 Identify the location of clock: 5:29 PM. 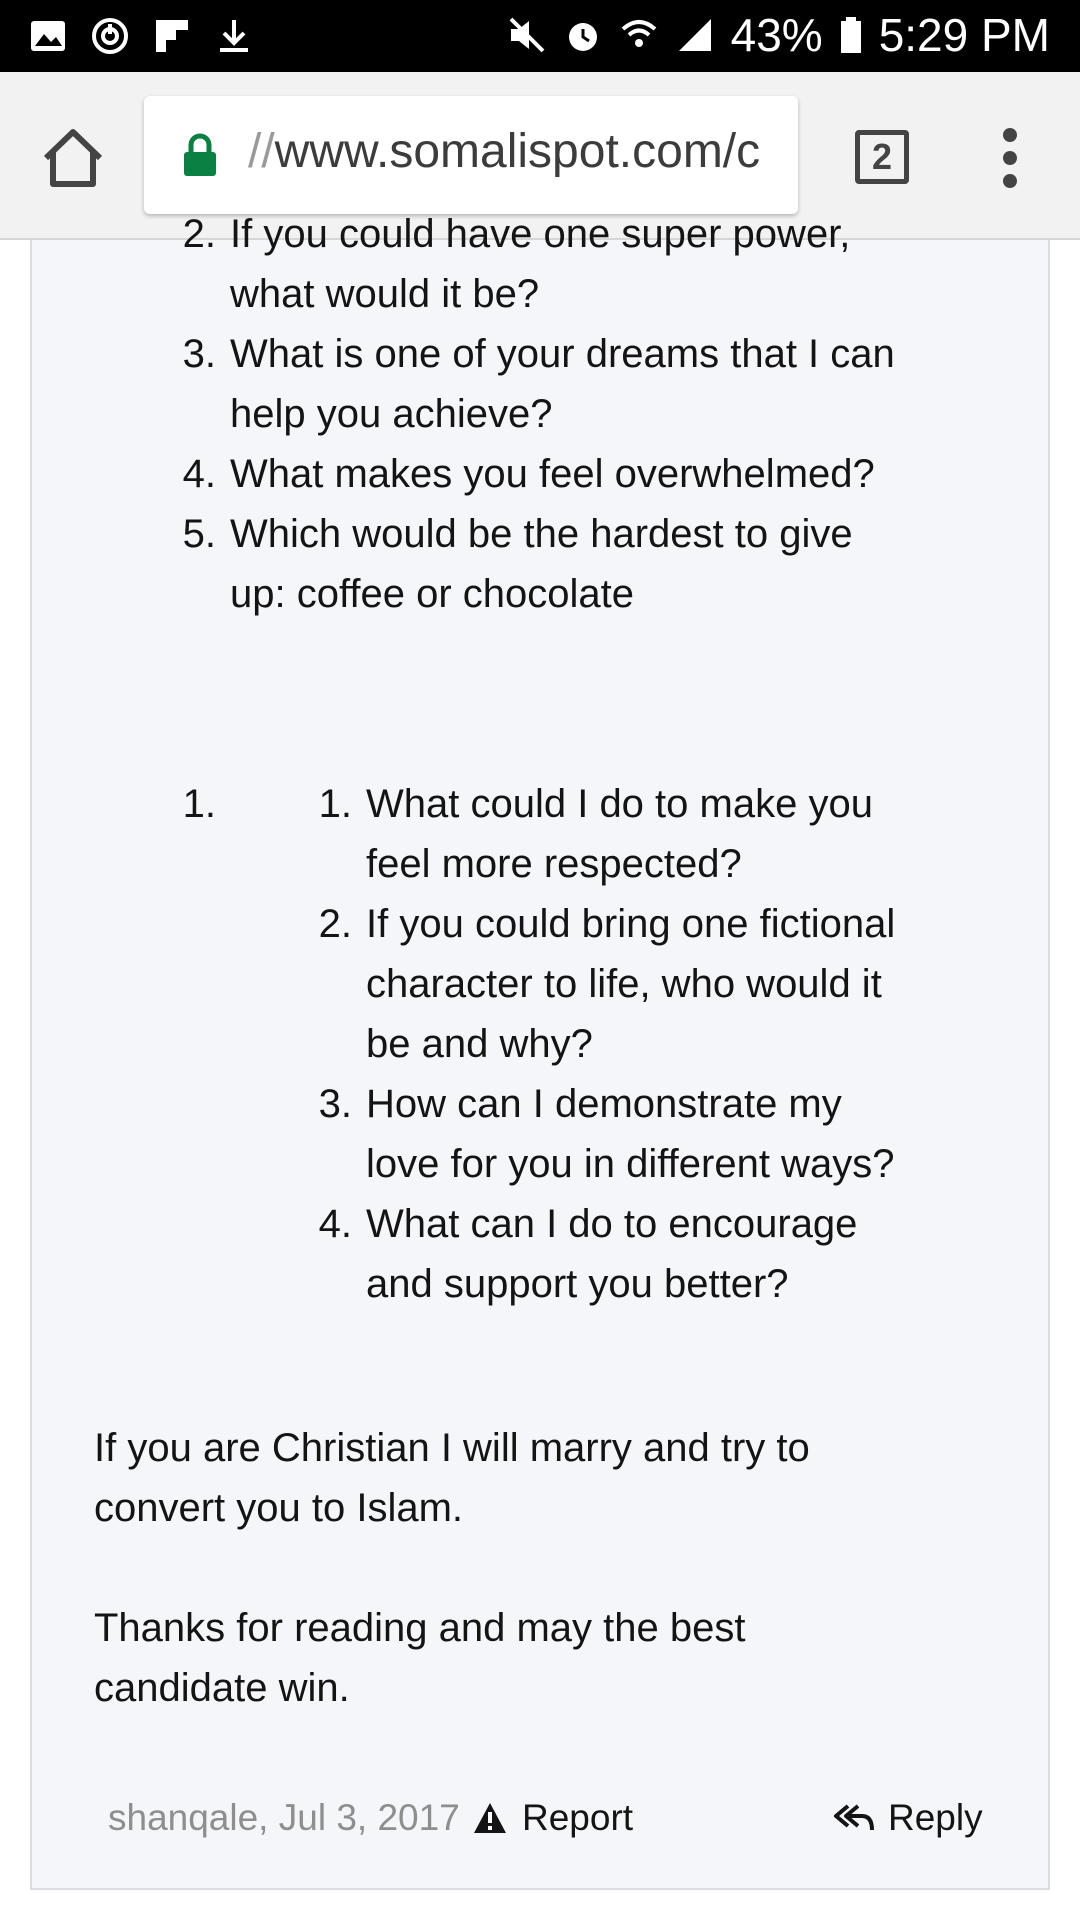
(964, 35).